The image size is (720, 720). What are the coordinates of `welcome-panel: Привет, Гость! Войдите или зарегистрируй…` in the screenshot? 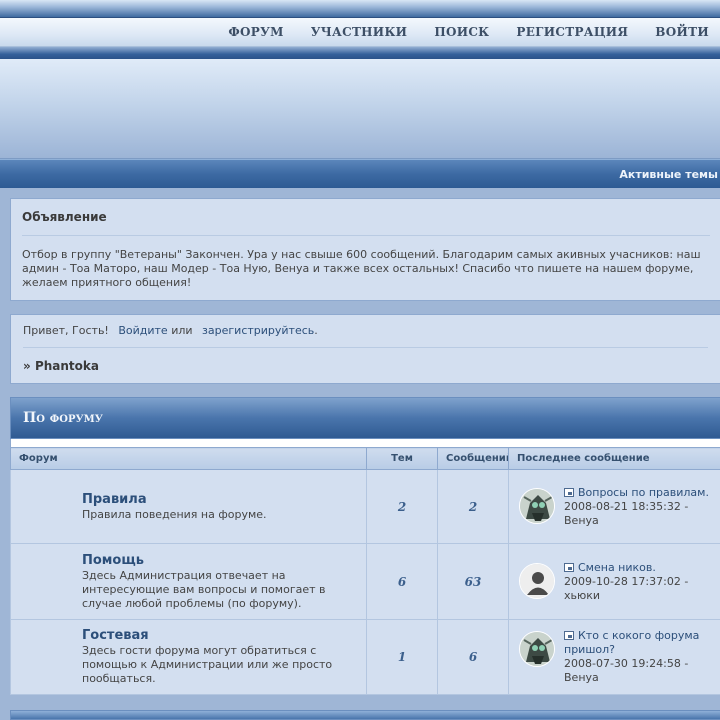 It's located at (365, 349).